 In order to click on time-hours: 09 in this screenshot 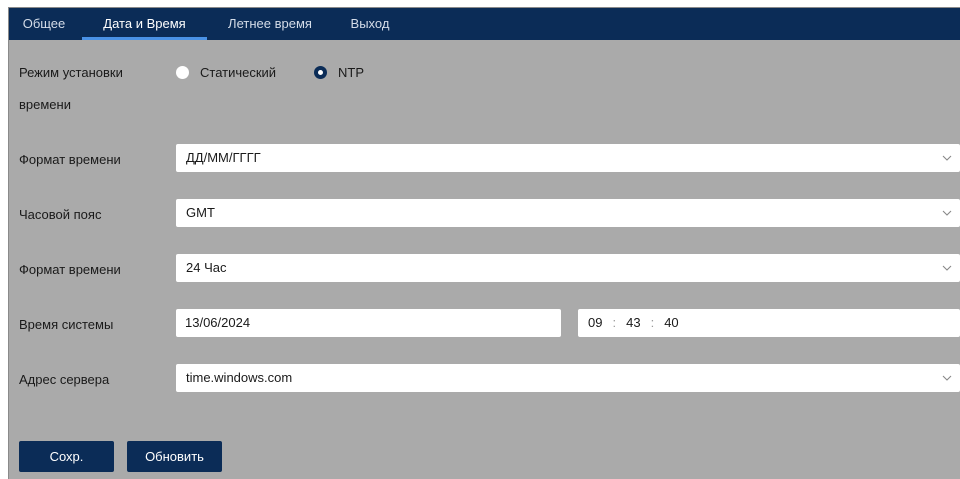, I will do `click(595, 323)`.